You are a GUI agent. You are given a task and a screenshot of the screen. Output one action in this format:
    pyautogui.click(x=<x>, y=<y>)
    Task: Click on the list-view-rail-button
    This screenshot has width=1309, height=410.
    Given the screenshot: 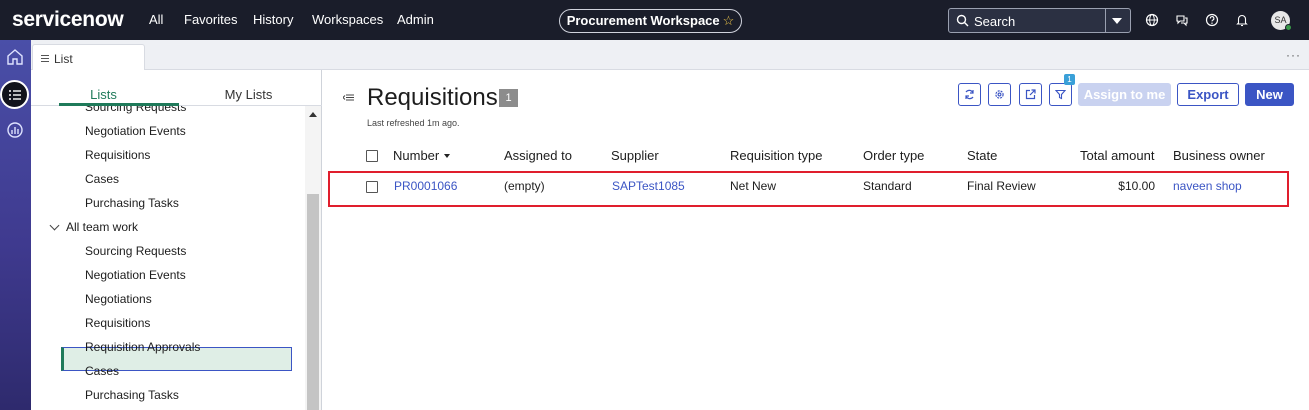 What is the action you would take?
    pyautogui.click(x=14, y=94)
    